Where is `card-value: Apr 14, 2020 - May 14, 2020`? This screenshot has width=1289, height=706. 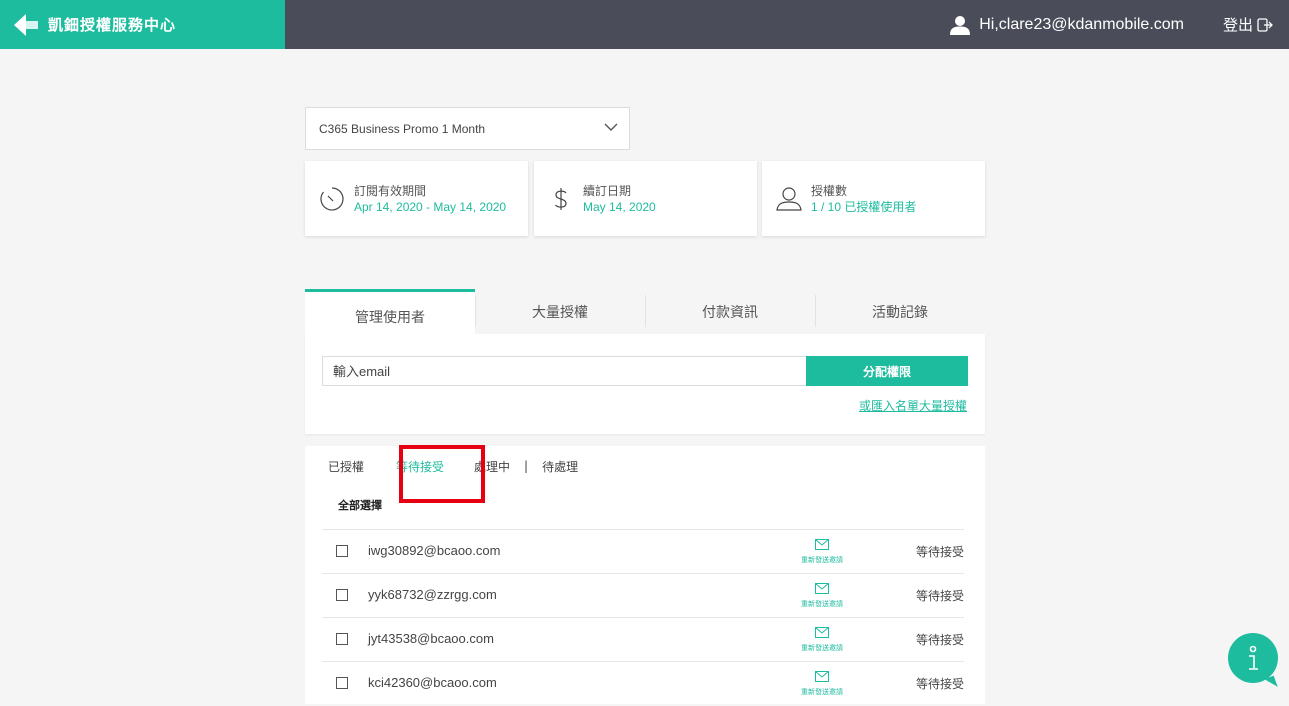 card-value: Apr 14, 2020 - May 14, 2020 is located at coordinates (430, 206).